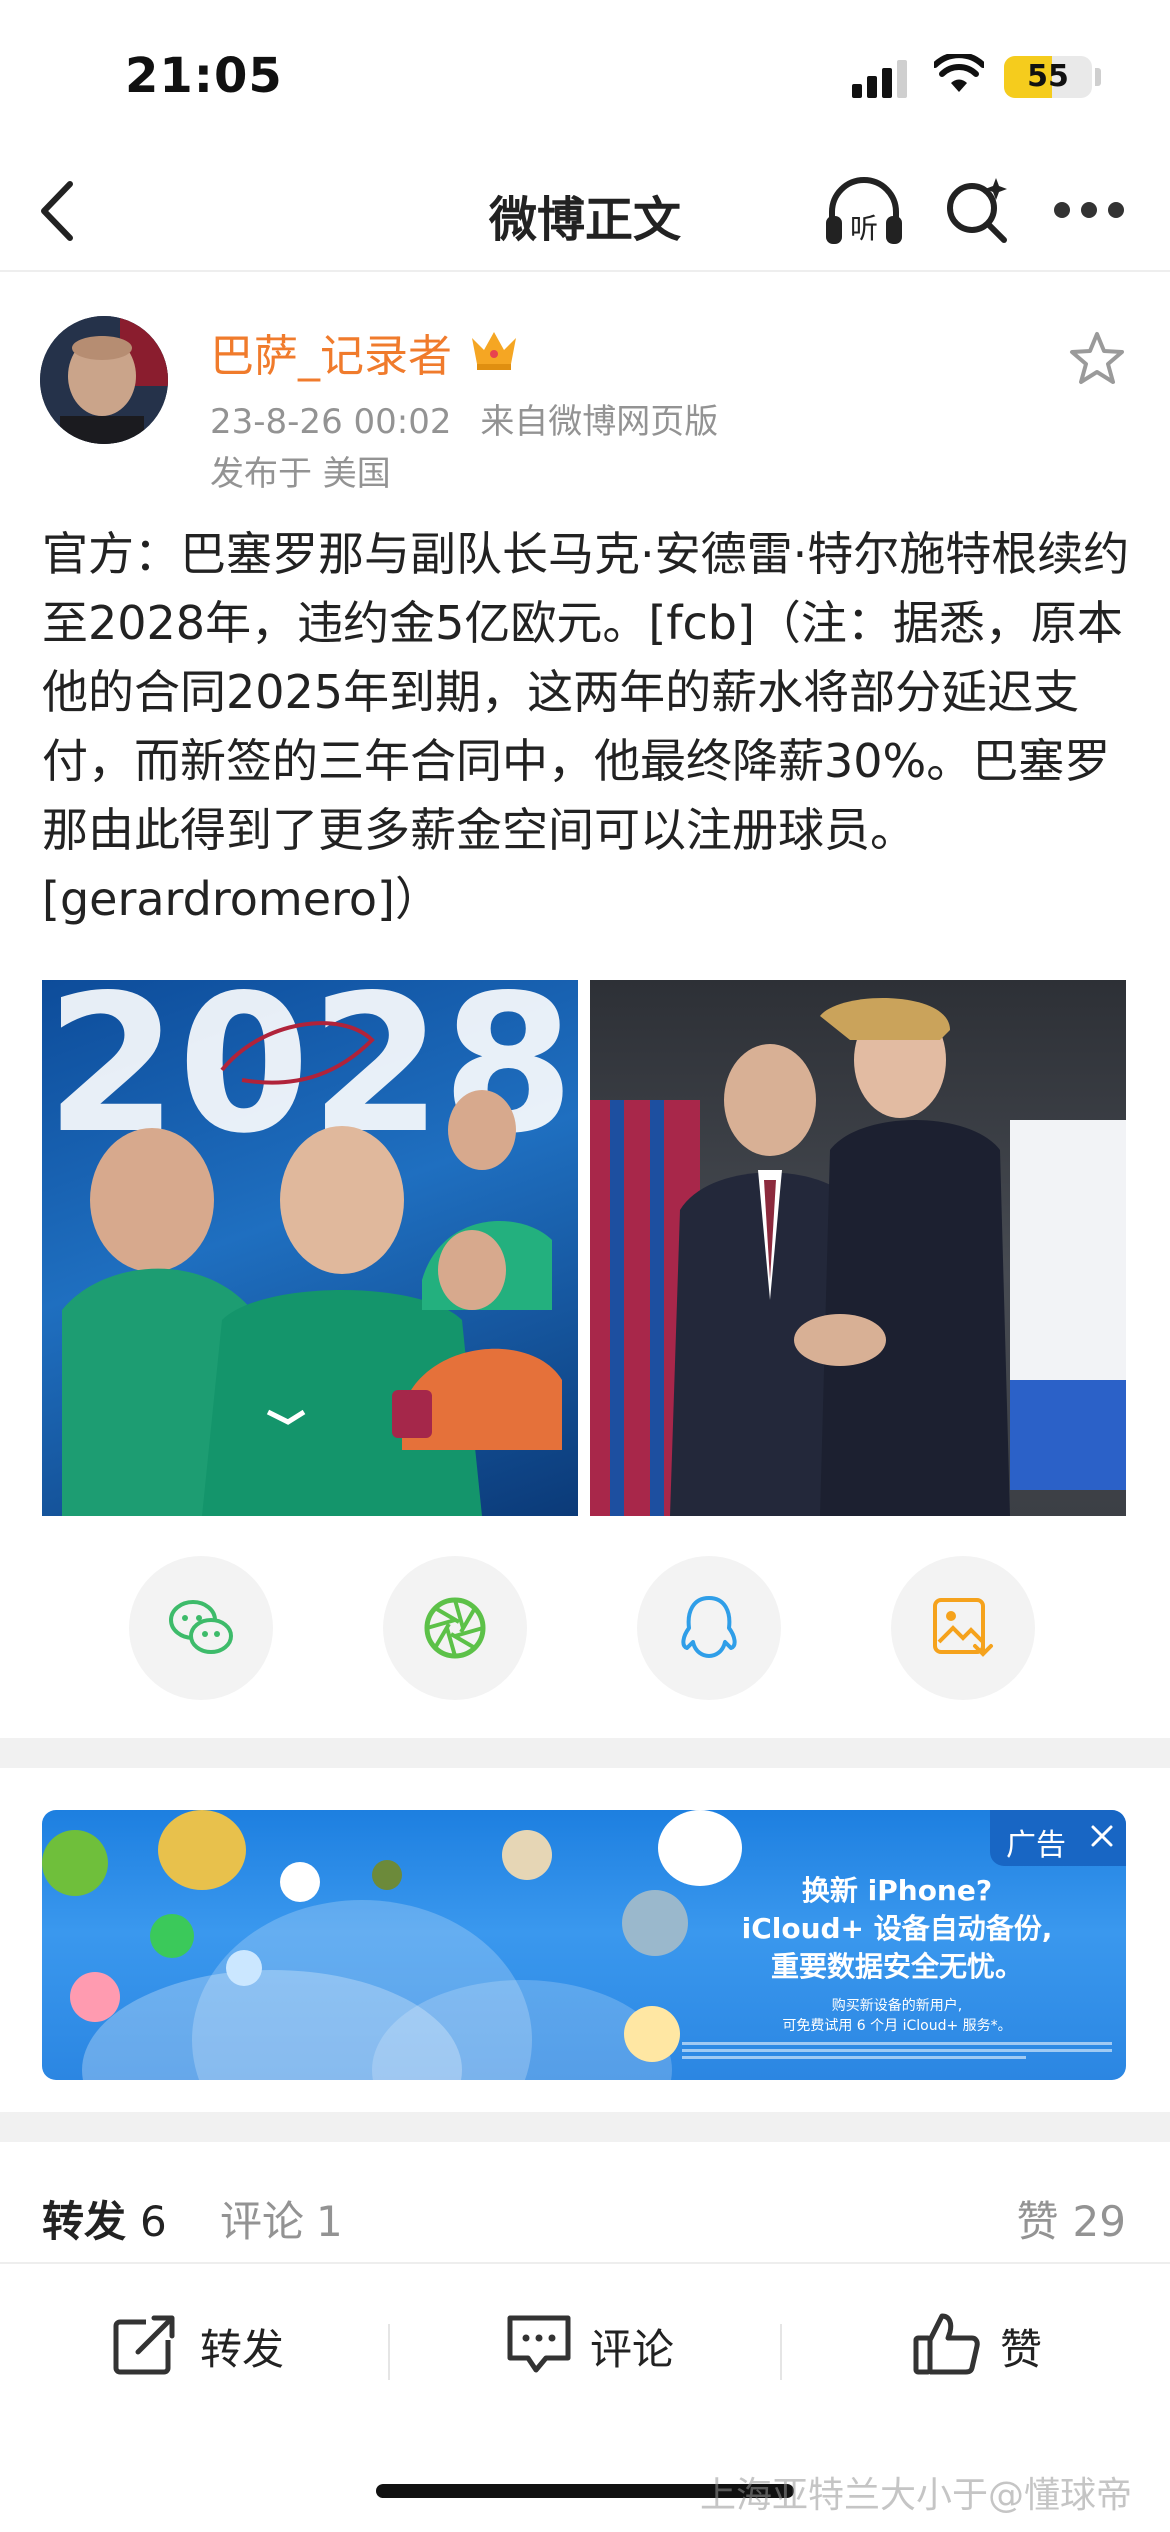  I want to click on watermark: 上海亚特兰大小于@懂球帝, so click(916, 2495).